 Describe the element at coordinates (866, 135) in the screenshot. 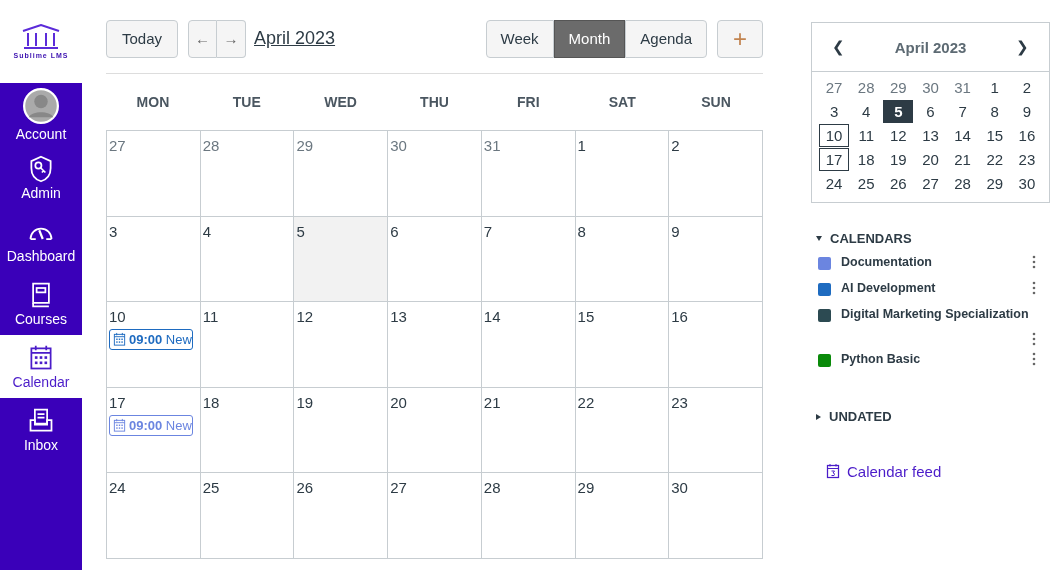

I see `mini-day: 11` at that location.